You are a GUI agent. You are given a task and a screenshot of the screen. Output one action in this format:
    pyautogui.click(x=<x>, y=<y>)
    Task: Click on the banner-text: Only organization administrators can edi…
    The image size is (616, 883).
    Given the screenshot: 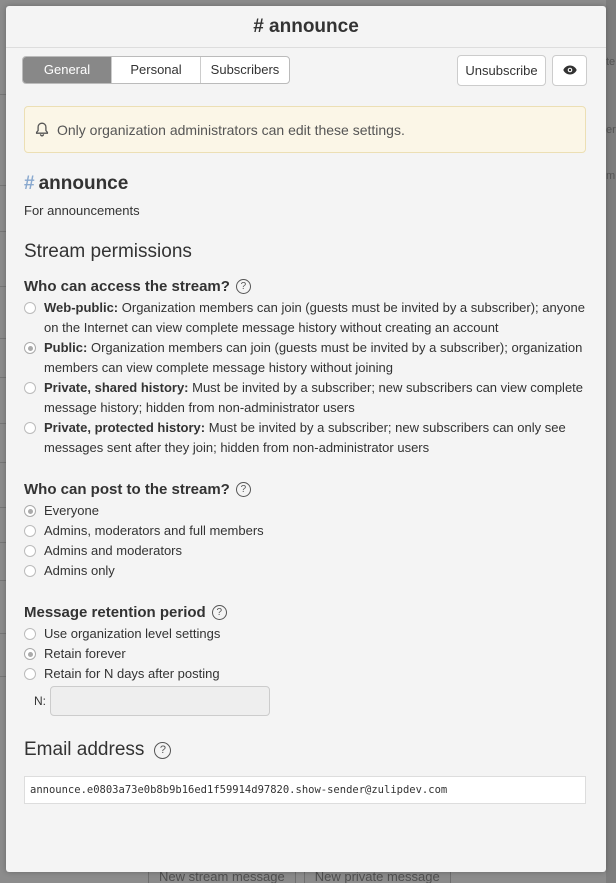 What is the action you would take?
    pyautogui.click(x=231, y=129)
    